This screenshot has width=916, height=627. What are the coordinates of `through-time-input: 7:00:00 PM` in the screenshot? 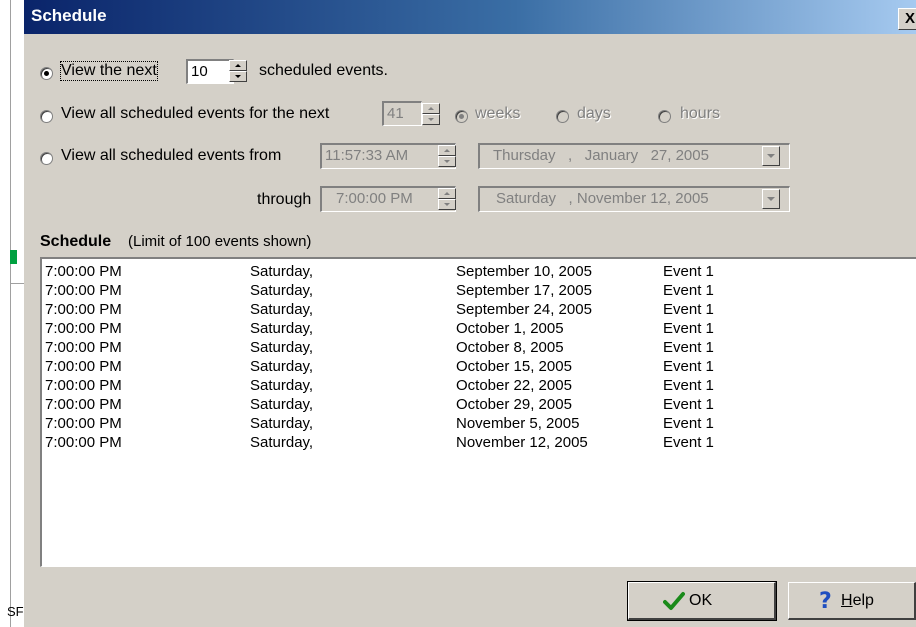 It's located at (388, 199).